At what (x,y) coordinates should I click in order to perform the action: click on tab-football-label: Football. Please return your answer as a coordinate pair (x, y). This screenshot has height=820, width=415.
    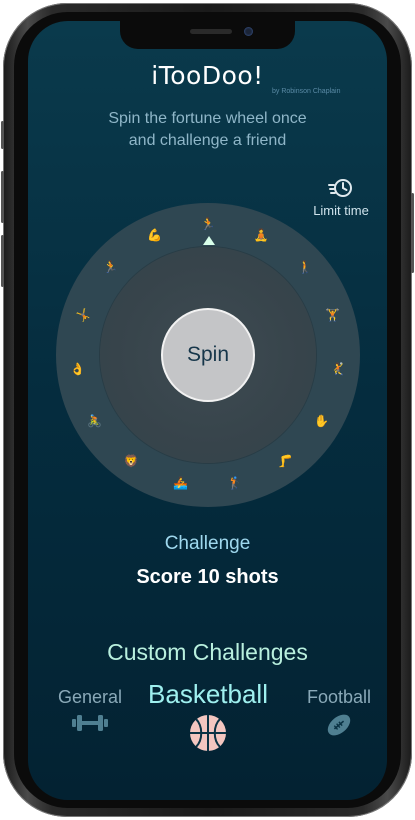
    Looking at the image, I should click on (339, 697).